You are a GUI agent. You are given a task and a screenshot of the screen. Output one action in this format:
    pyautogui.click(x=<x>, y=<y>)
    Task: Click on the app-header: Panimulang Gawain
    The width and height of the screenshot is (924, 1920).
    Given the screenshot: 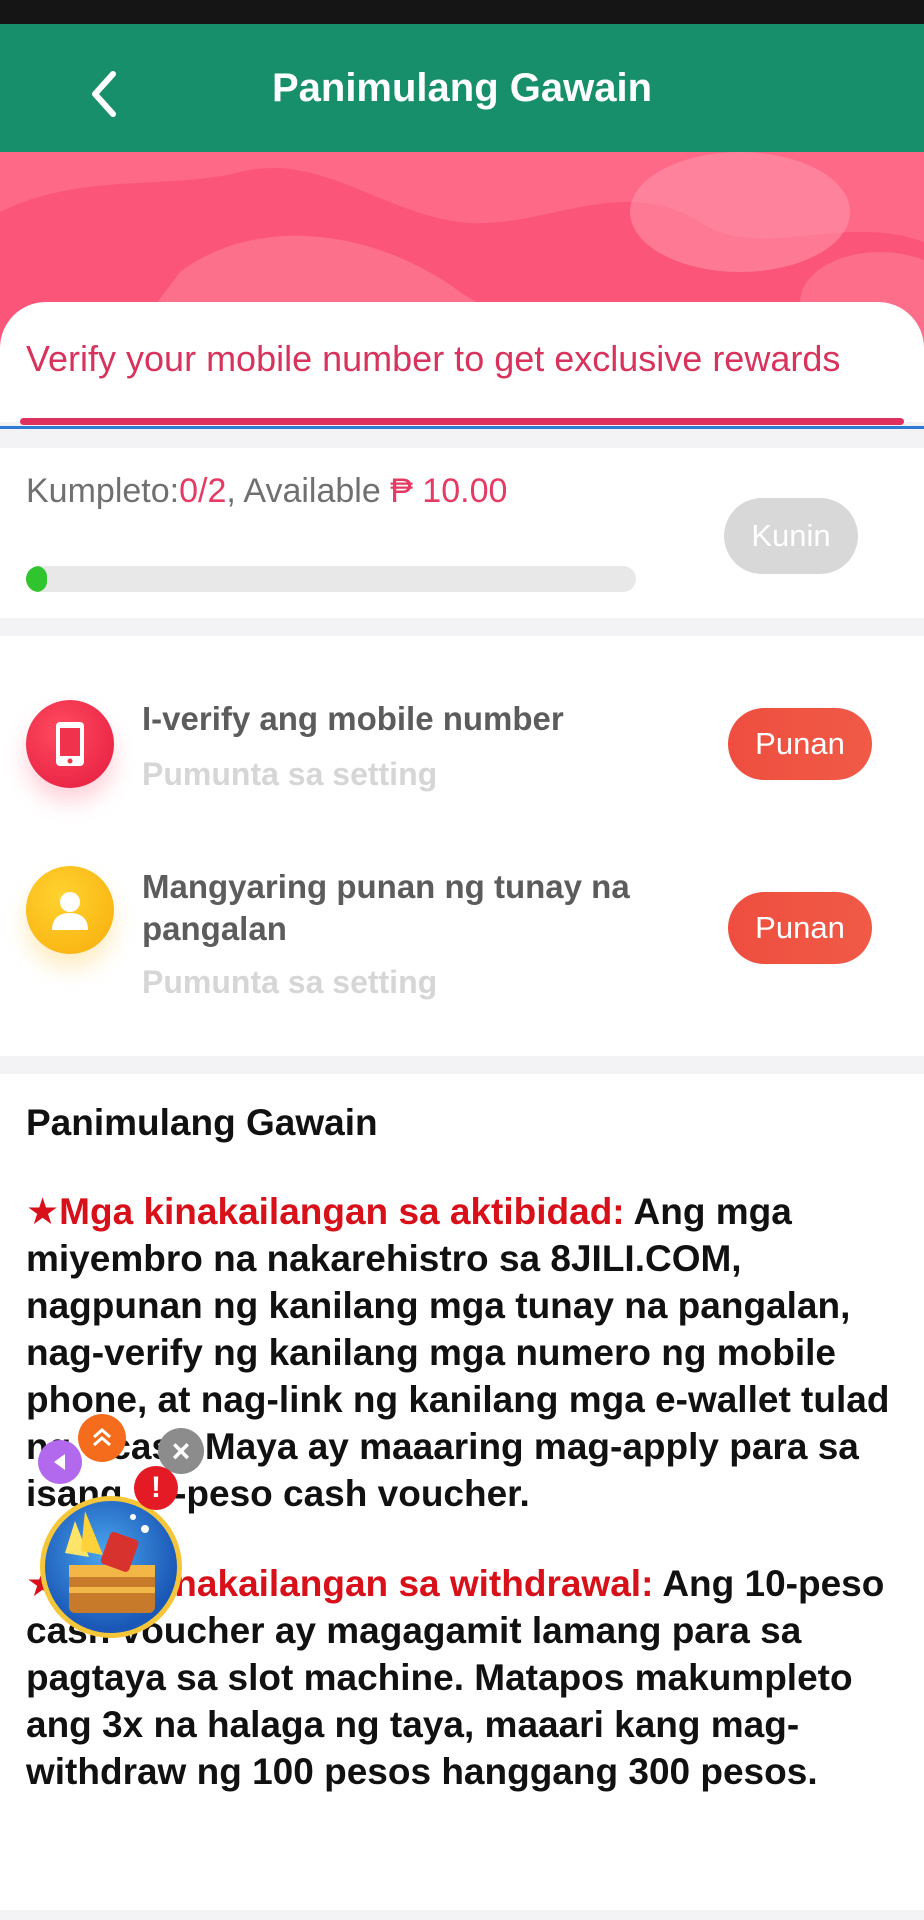 What is the action you would take?
    pyautogui.click(x=462, y=88)
    